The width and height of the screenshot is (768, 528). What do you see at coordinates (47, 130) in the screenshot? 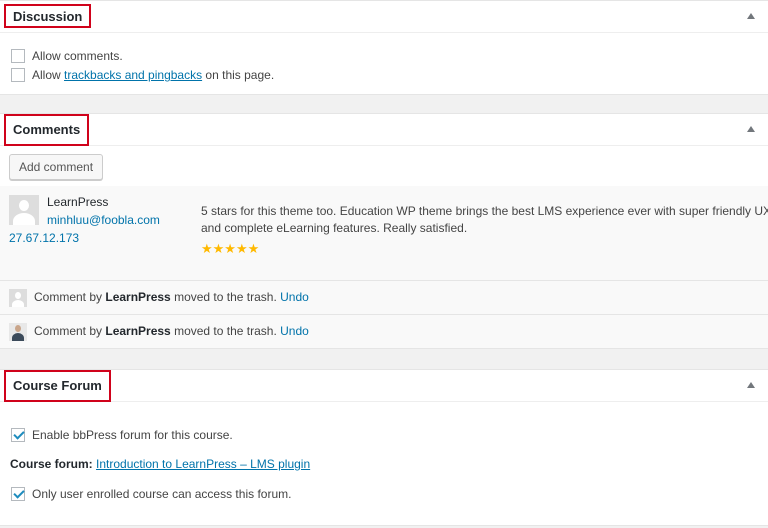
I see `comments-title: Comments` at bounding box center [47, 130].